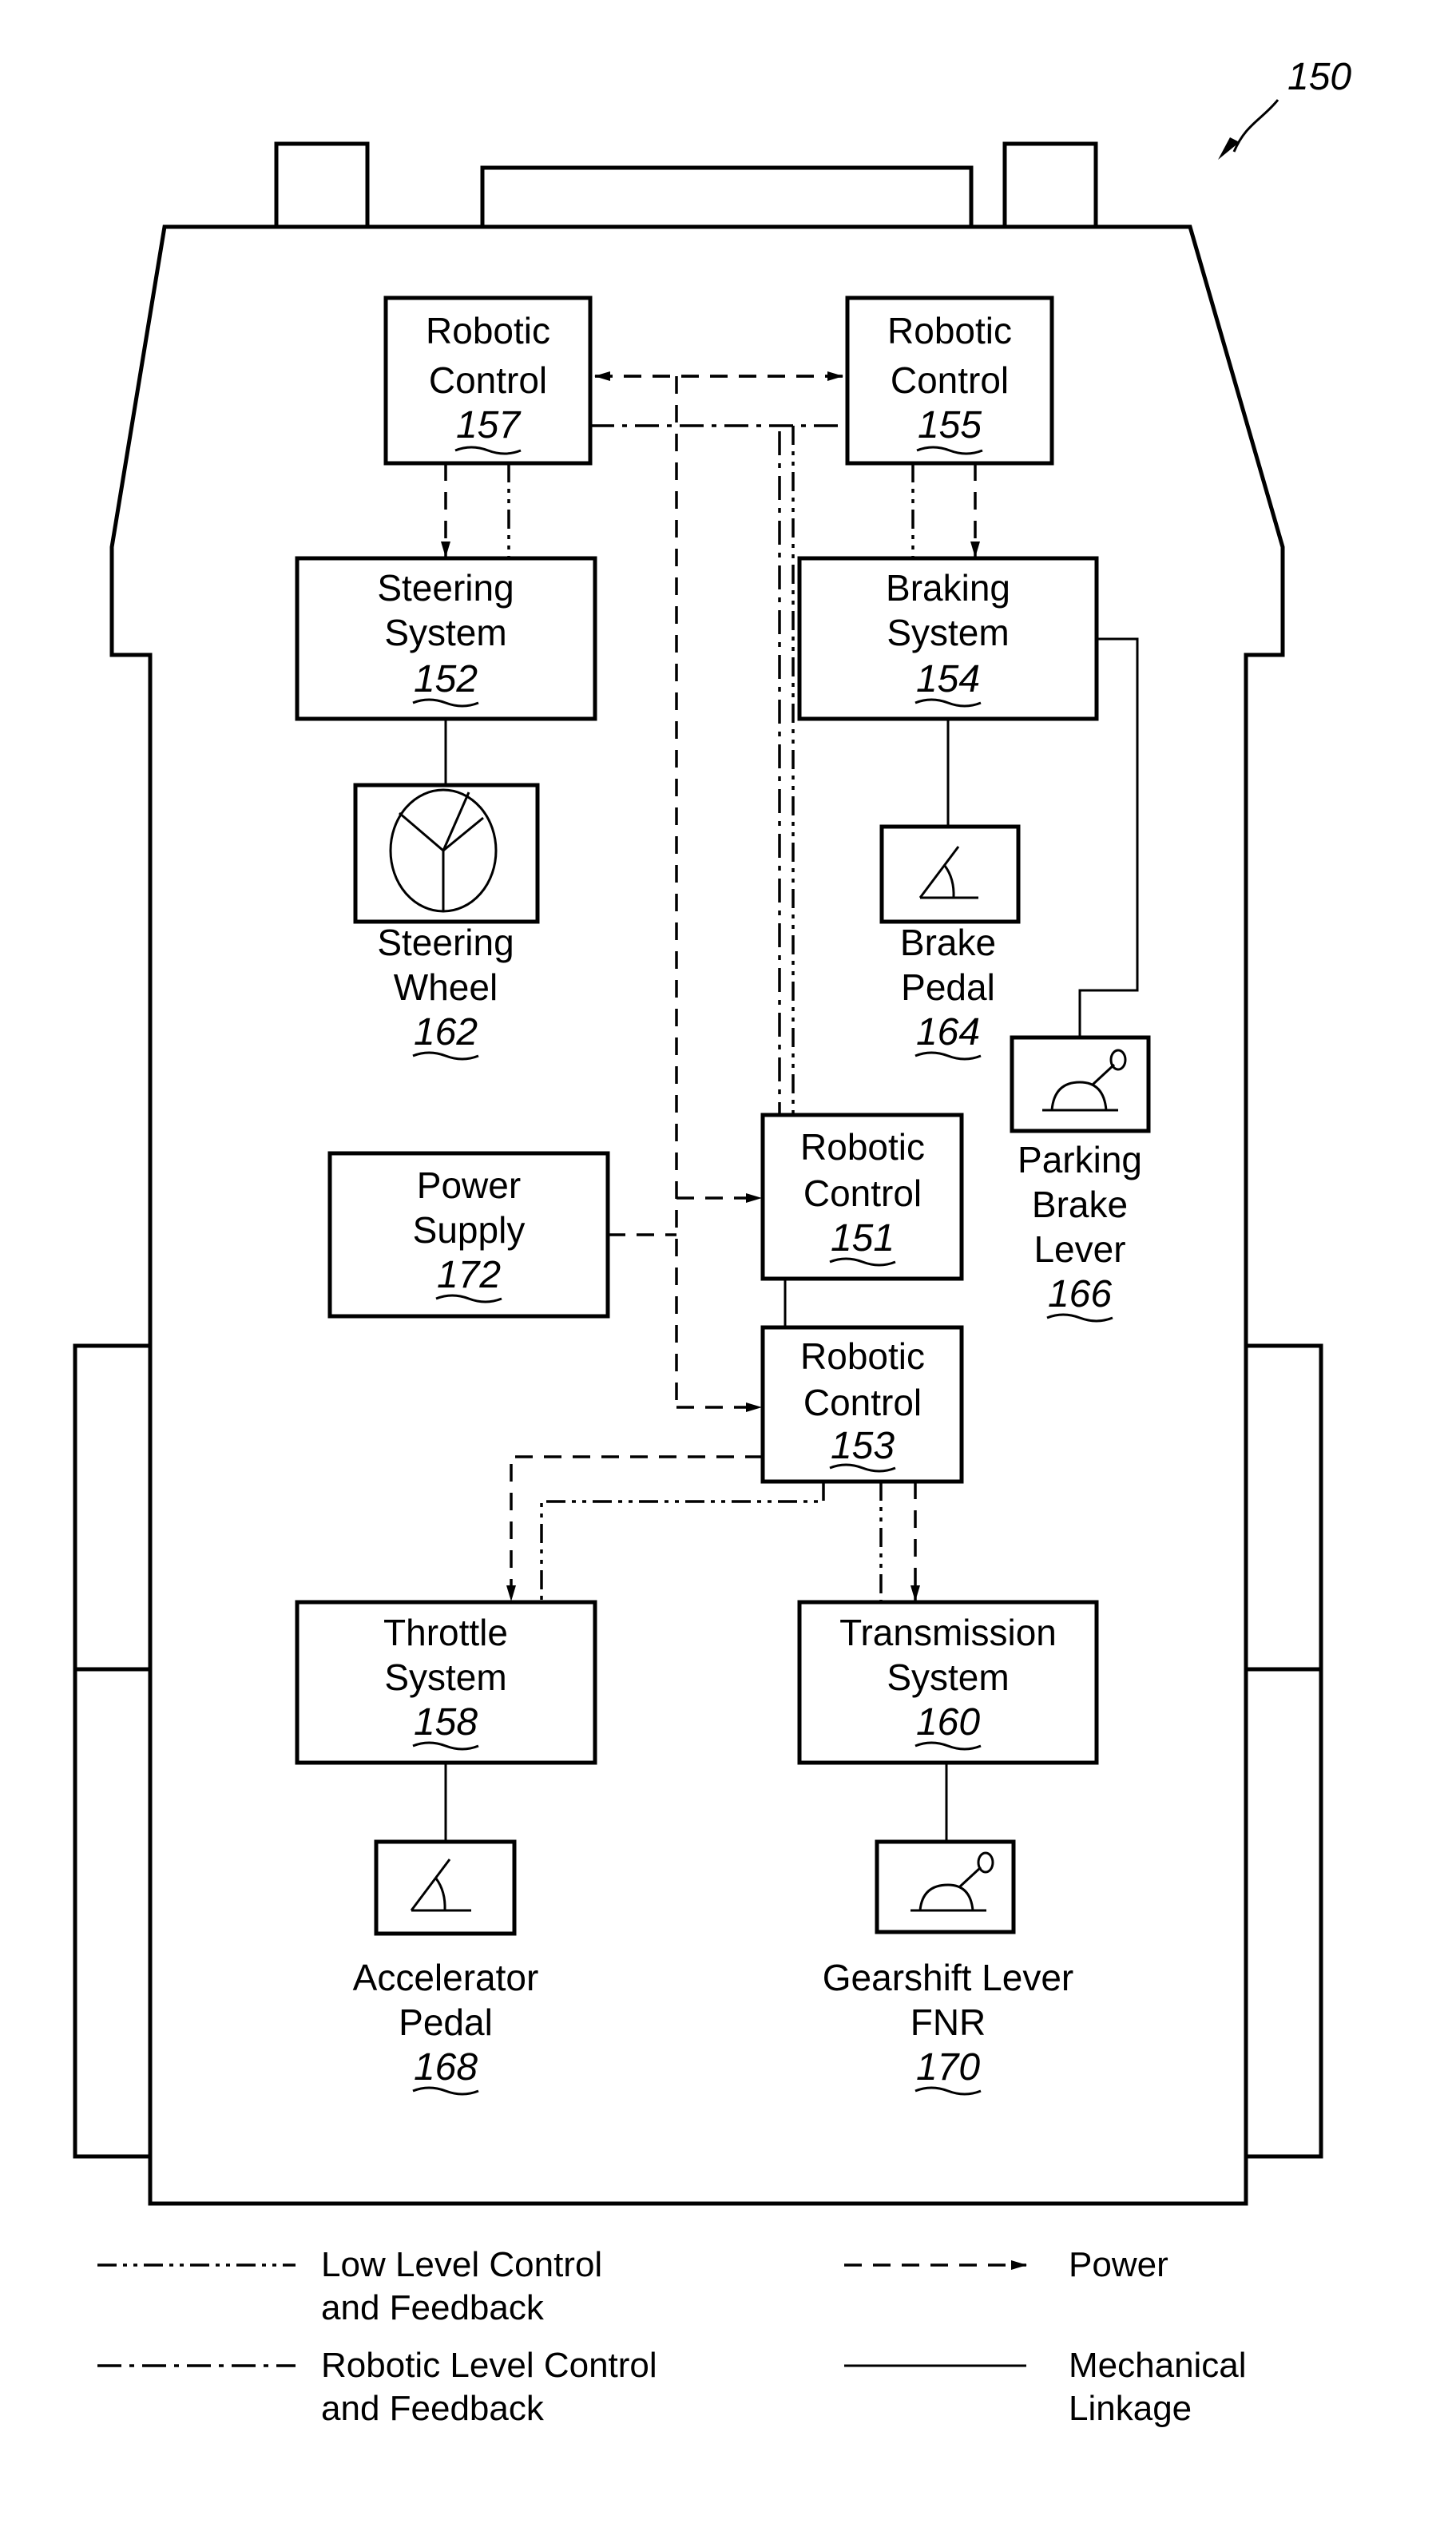 This screenshot has width=1456, height=2543. Describe the element at coordinates (349, 2286) in the screenshot. I see `legend-low-level: Low Level Control and Feedback` at that location.